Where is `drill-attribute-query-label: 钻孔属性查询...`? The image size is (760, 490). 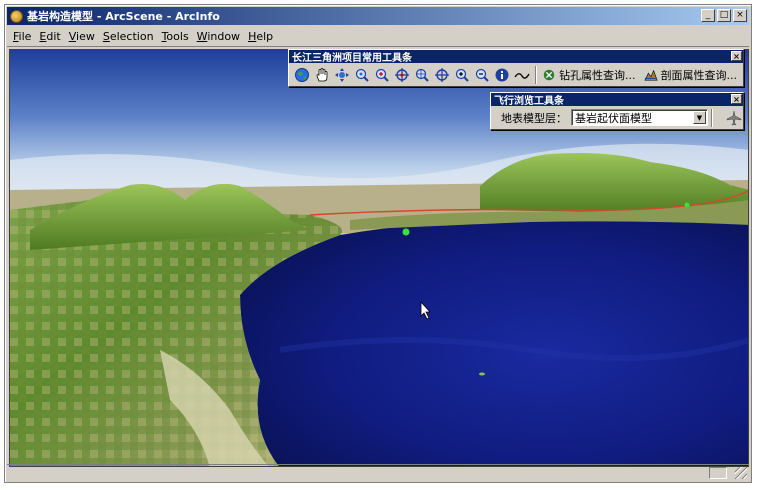 drill-attribute-query-label: 钻孔属性查询... is located at coordinates (597, 75).